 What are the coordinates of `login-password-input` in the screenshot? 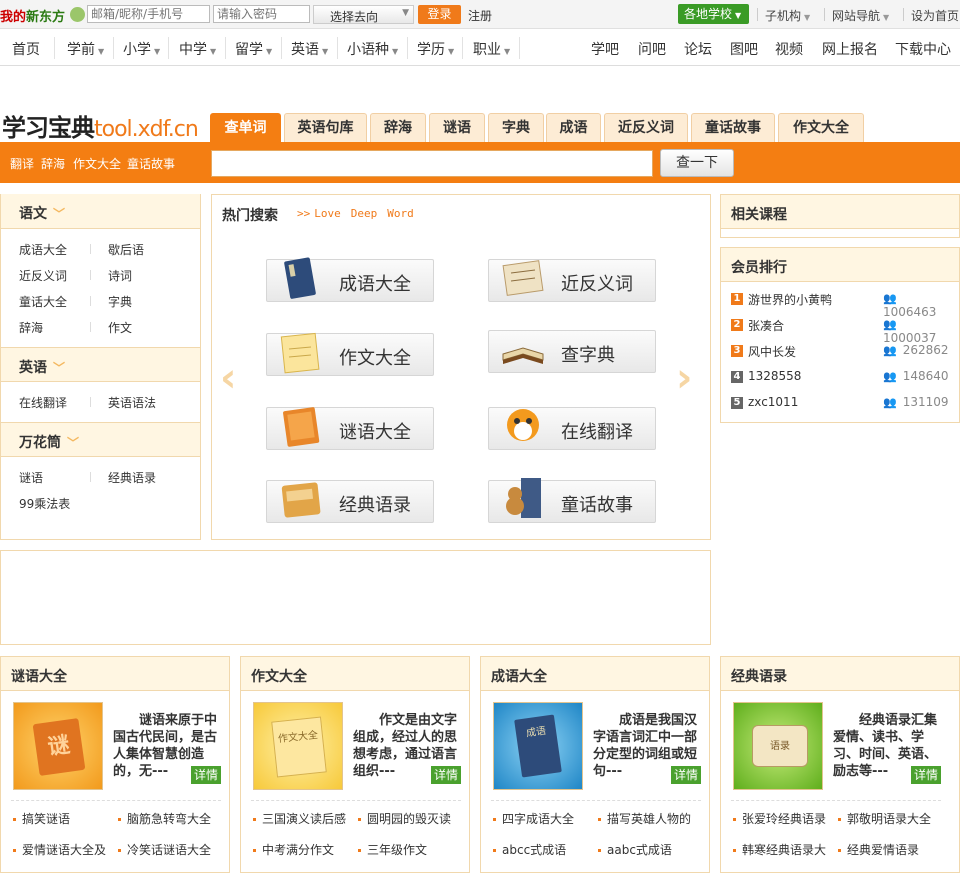 It's located at (261, 14).